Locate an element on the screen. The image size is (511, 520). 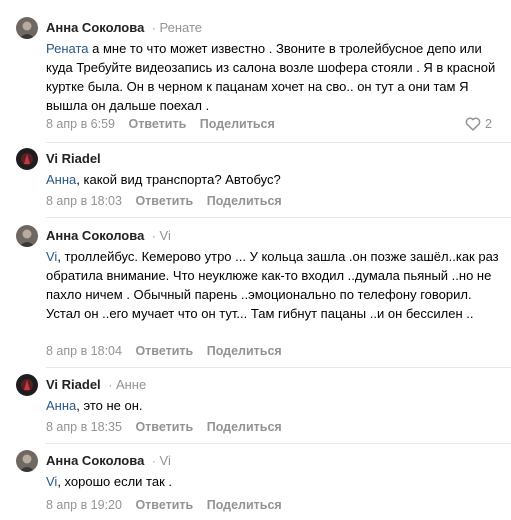
reply-to-name: Ренате is located at coordinates (181, 27).